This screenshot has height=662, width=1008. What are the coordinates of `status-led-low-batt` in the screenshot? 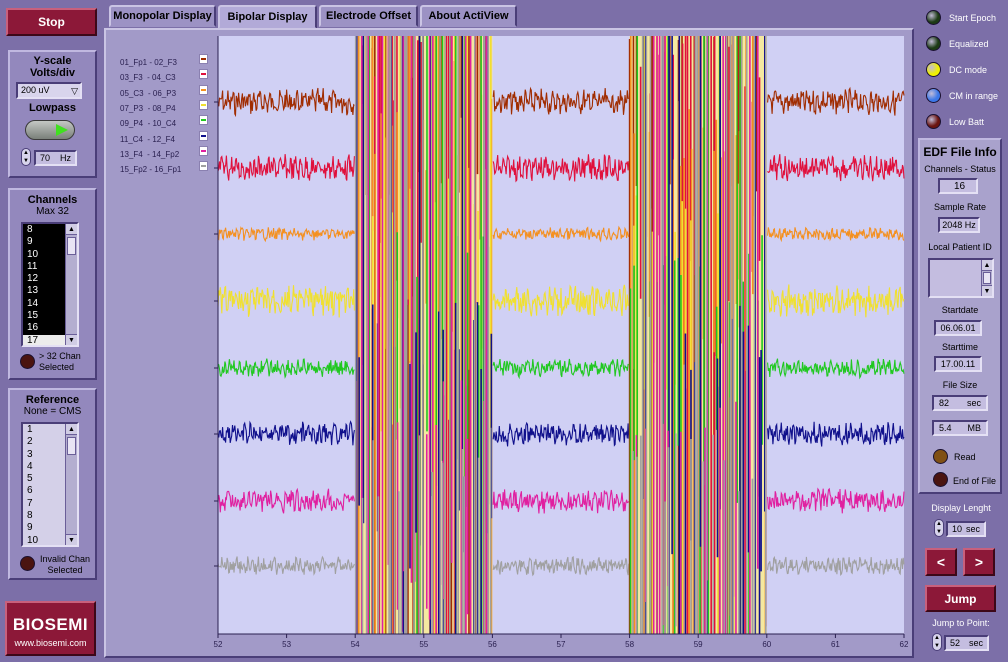 It's located at (933, 121).